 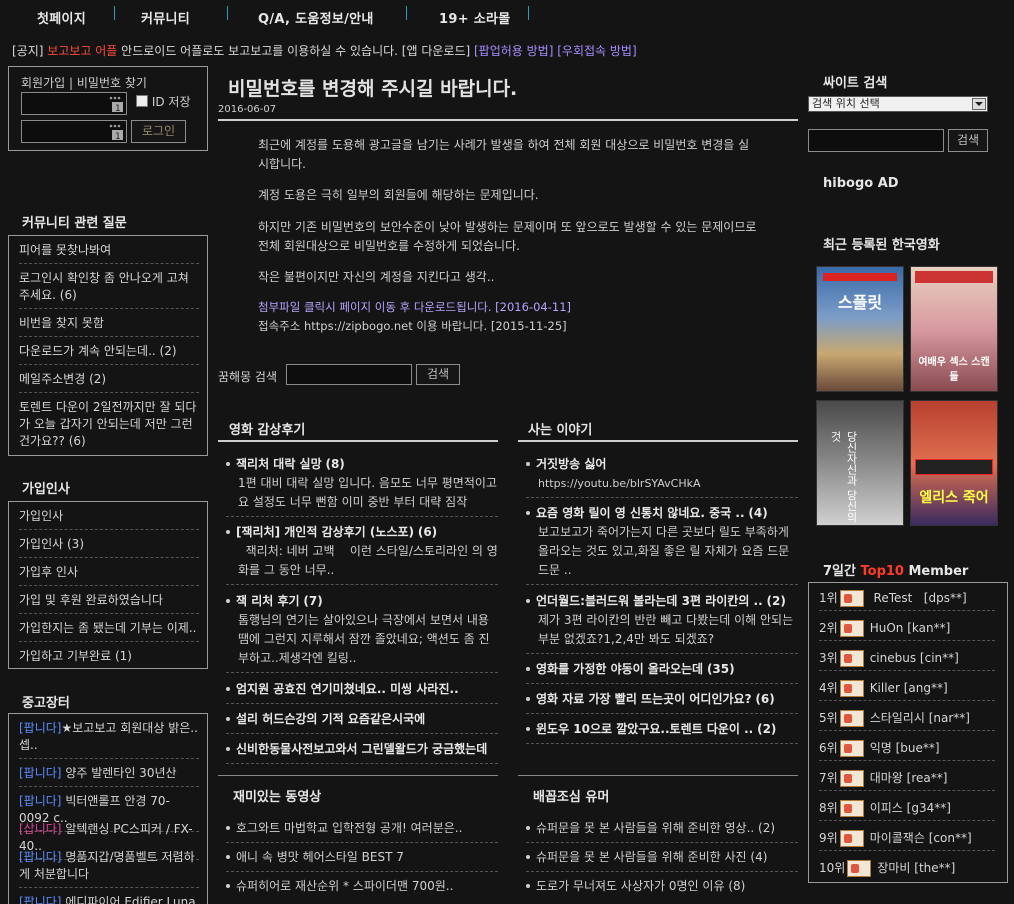 What do you see at coordinates (907, 870) in the screenshot?
I see `ranking-row: 10위 장마비 [the**]` at bounding box center [907, 870].